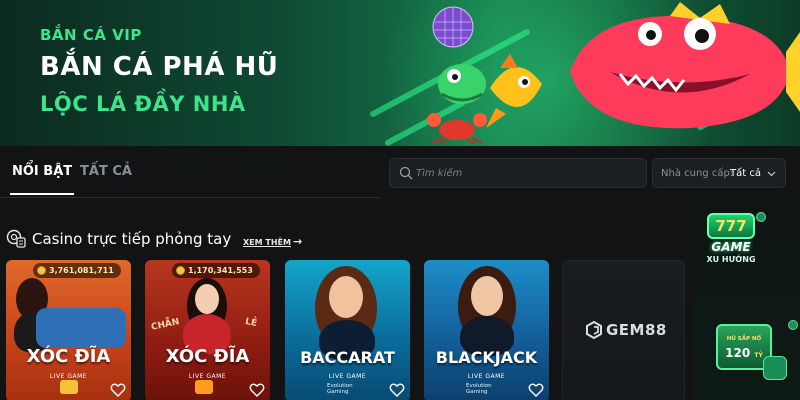 The width and height of the screenshot is (800, 400). I want to click on jackpot-promo-amount: 120 TỶ, so click(744, 353).